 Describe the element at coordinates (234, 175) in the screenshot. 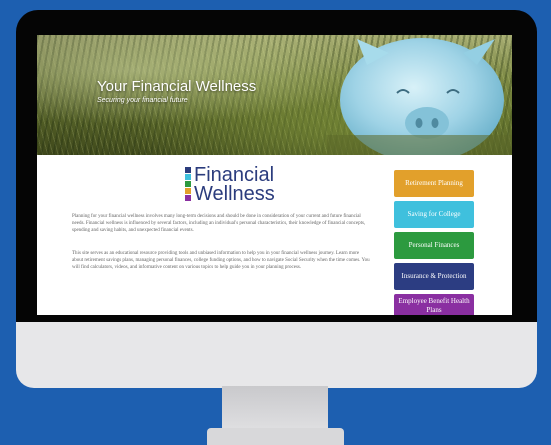

I see `logo-text-line1: Financial` at that location.